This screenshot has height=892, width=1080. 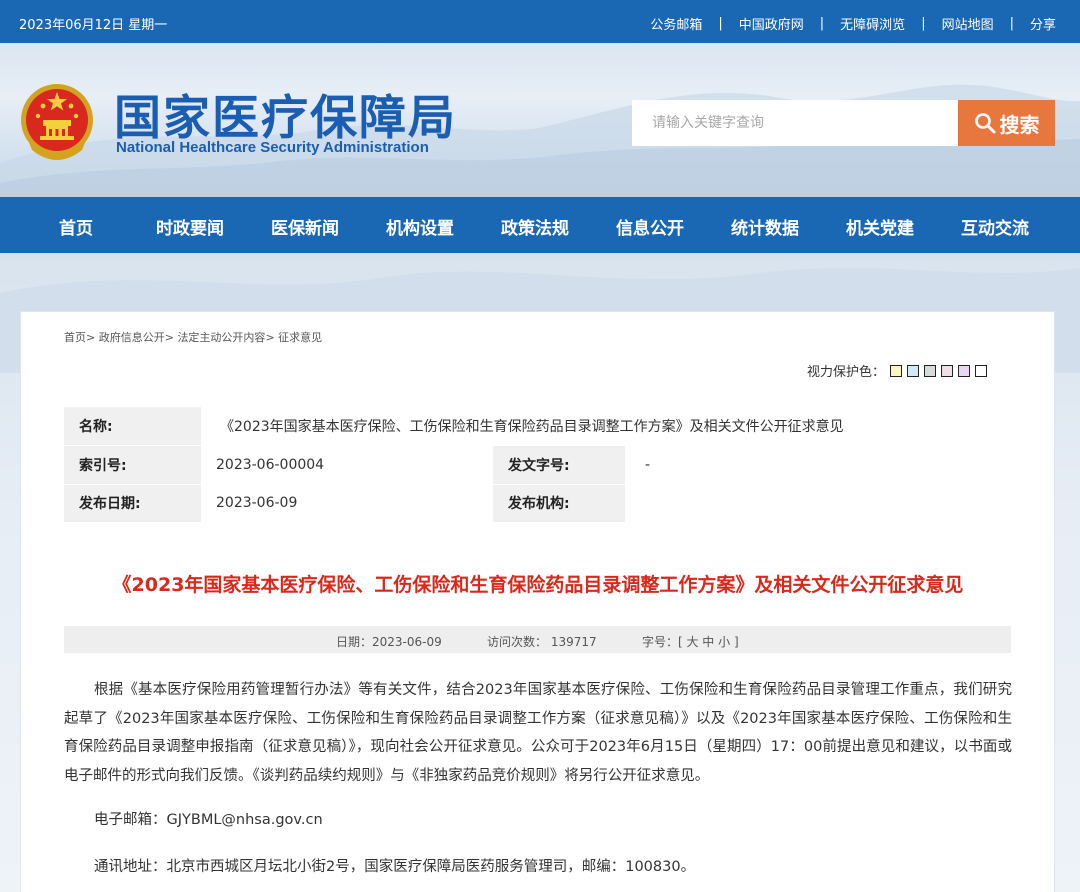 I want to click on color-swatch-blue, so click(x=913, y=370).